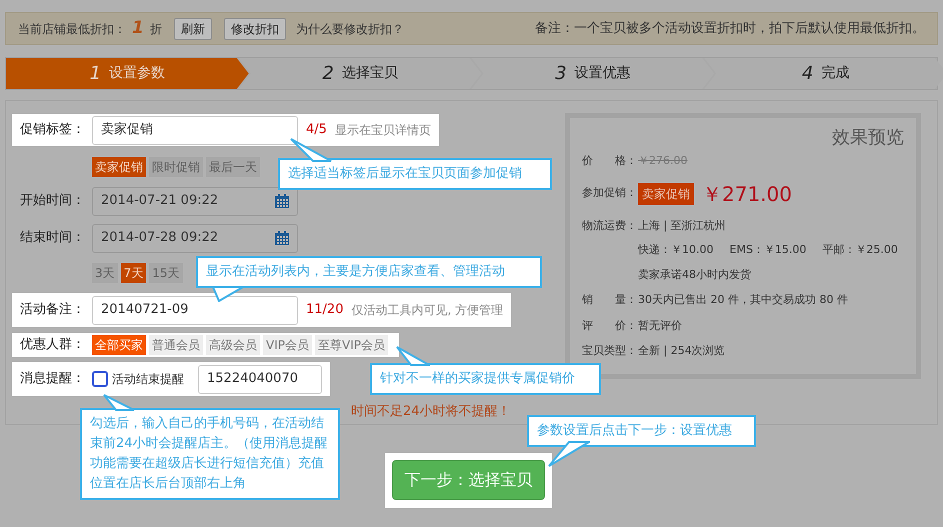 The image size is (943, 527). Describe the element at coordinates (53, 130) in the screenshot. I see `field-label: 促销标签：` at that location.